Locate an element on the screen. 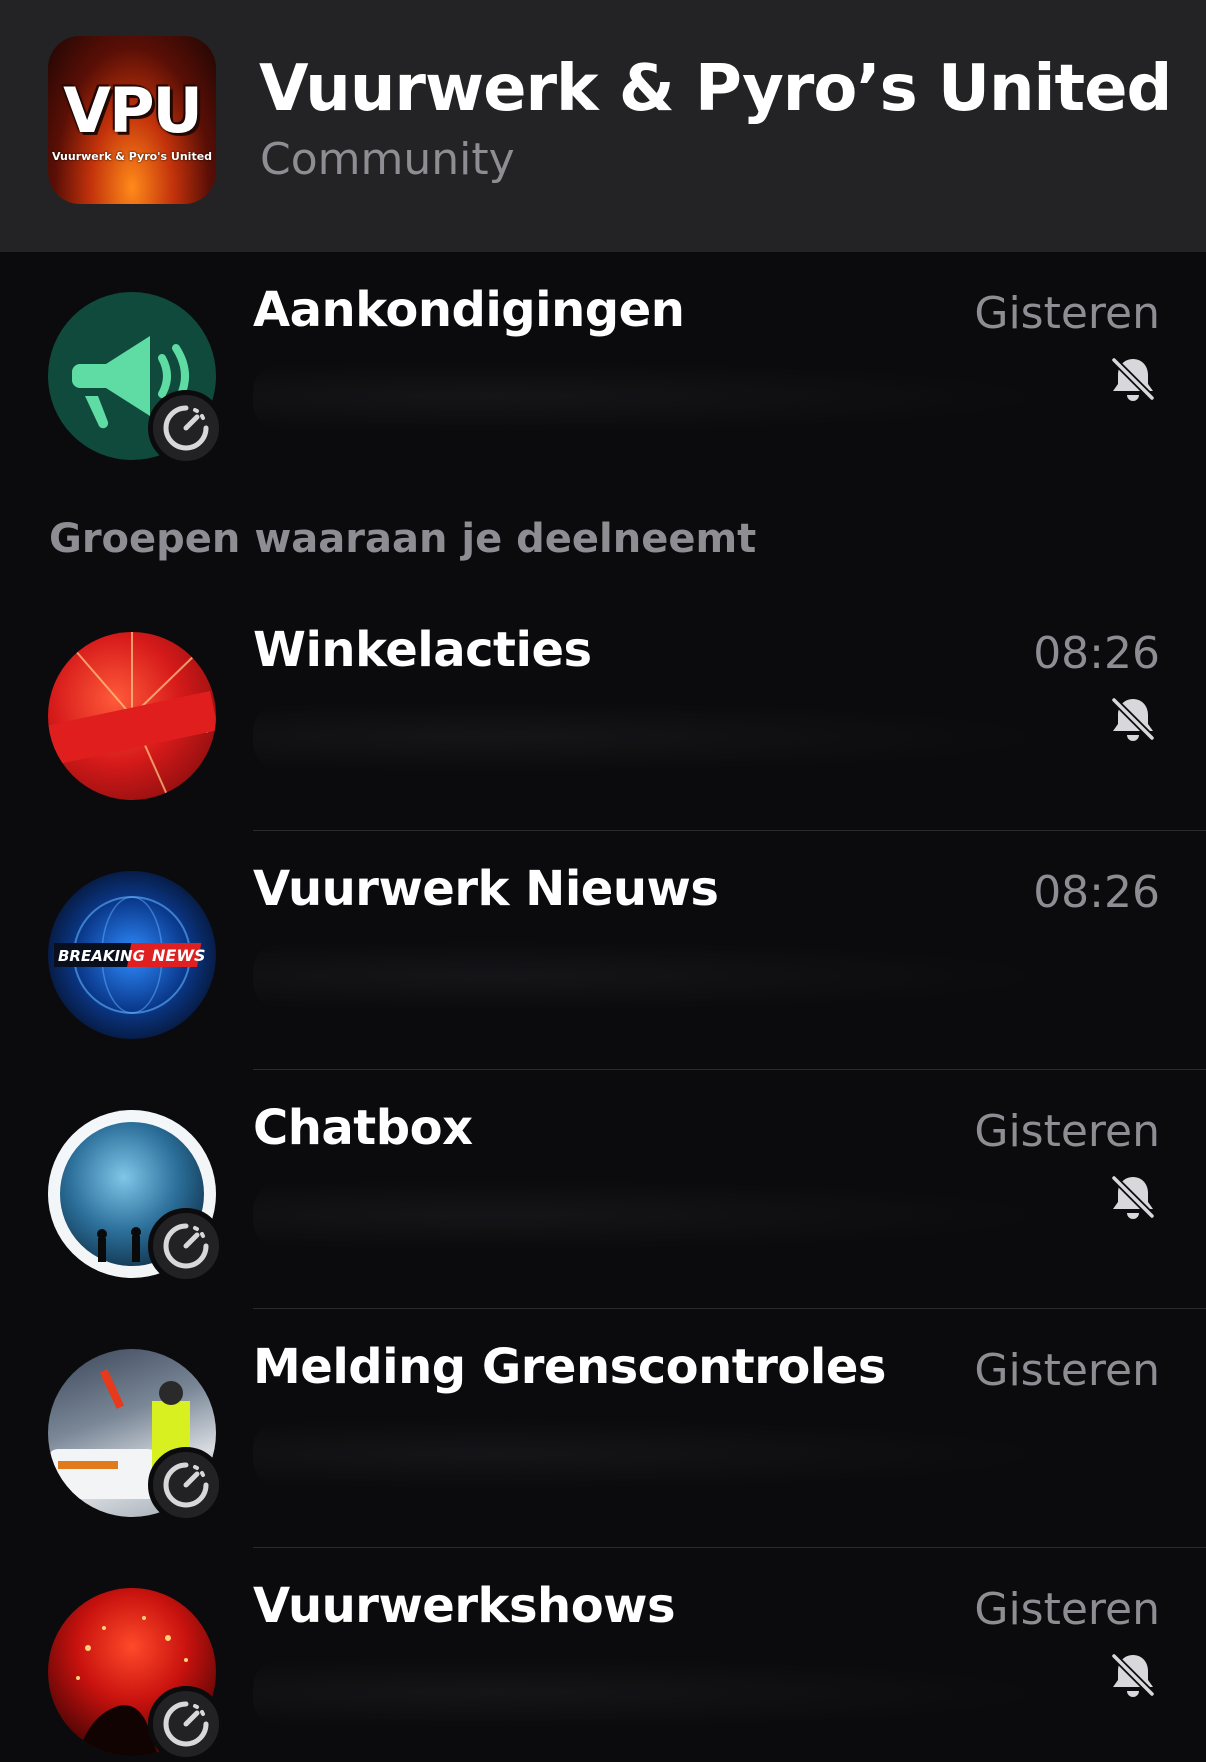  chat-name: Aankondigingen is located at coordinates (469, 310).